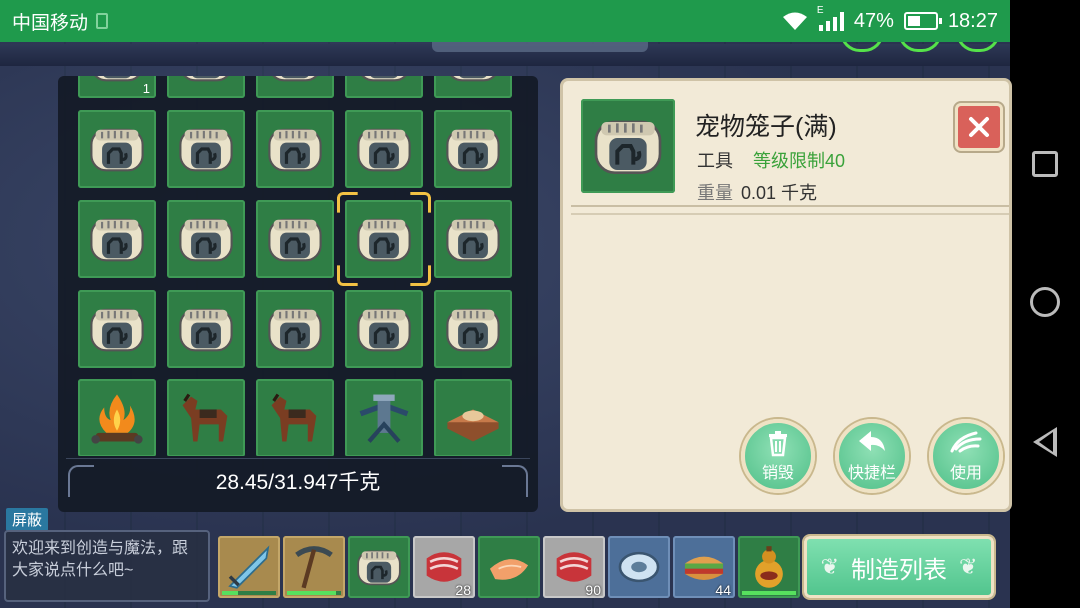 This screenshot has height=608, width=1080. I want to click on carrier-name: 中国移动, so click(50, 22).